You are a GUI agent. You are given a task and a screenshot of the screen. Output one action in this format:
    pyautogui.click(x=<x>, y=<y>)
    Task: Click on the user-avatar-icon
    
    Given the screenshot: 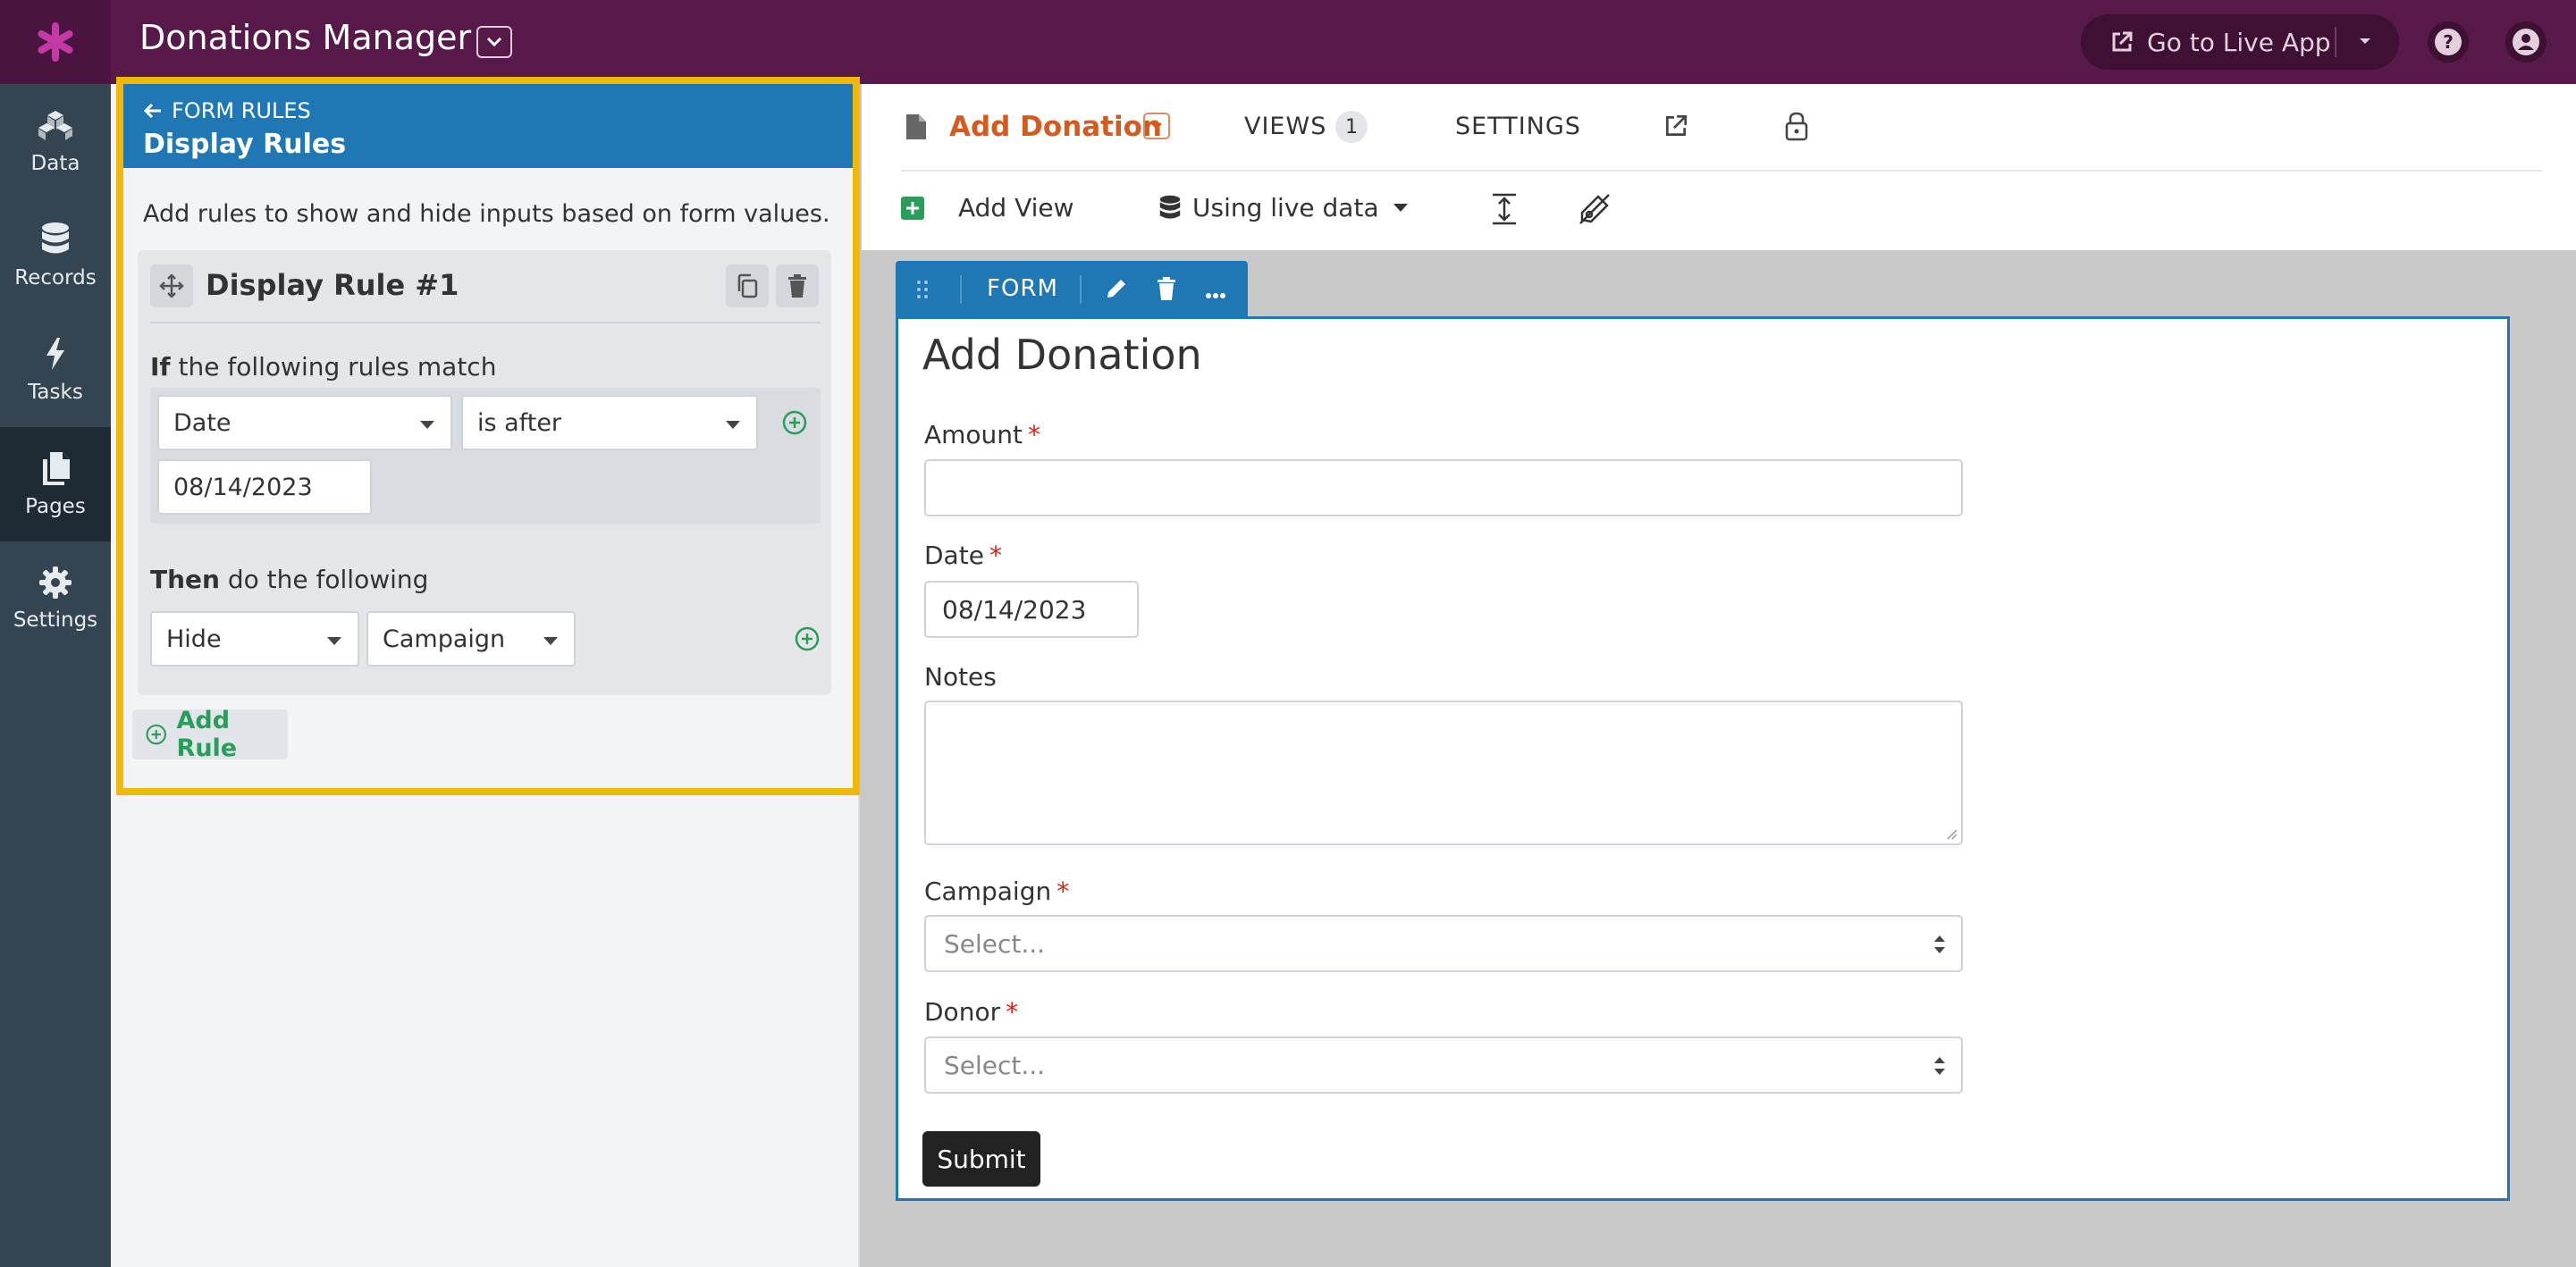 What is the action you would take?
    pyautogui.click(x=2526, y=44)
    